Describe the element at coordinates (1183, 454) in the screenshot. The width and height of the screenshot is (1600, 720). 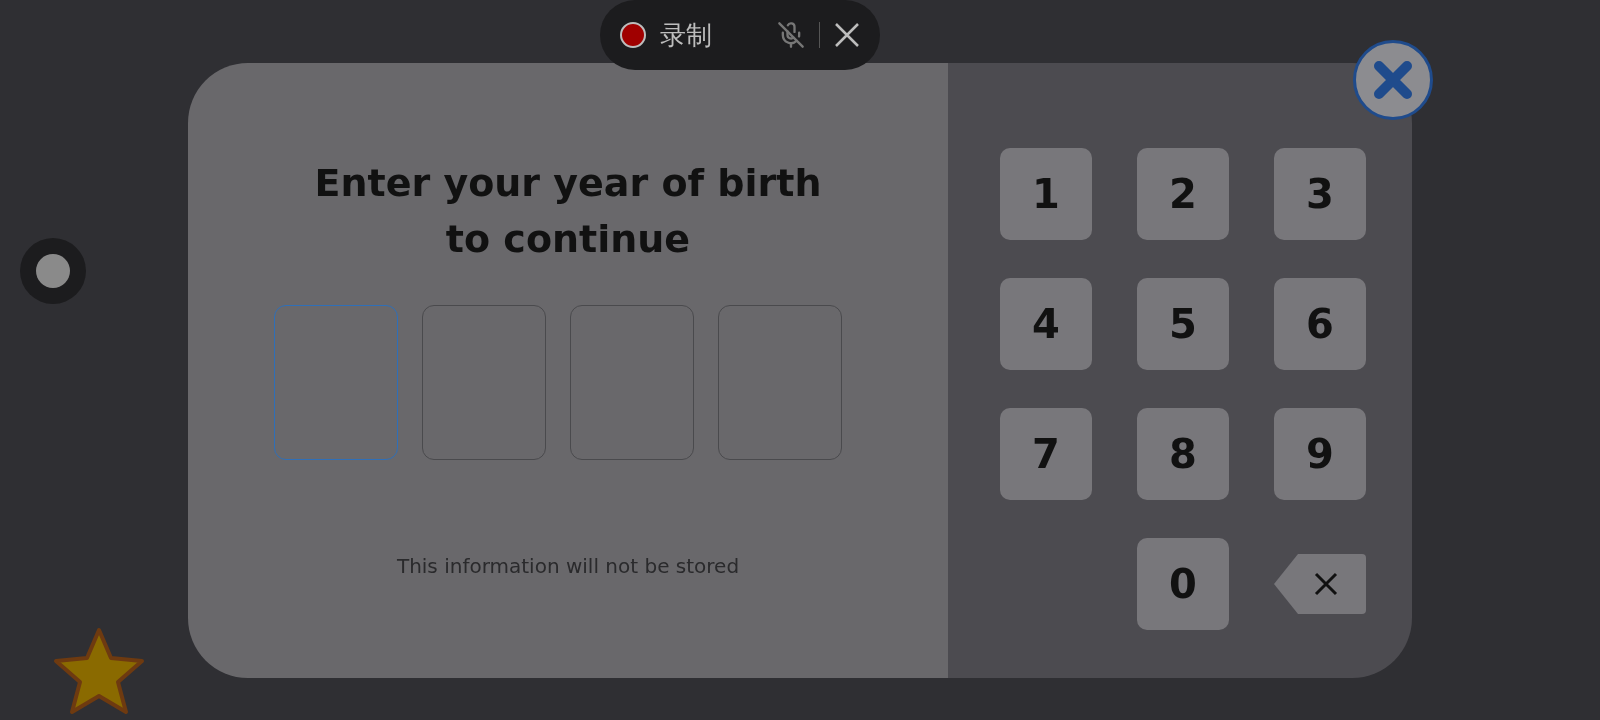
I see `digit-key: 8` at that location.